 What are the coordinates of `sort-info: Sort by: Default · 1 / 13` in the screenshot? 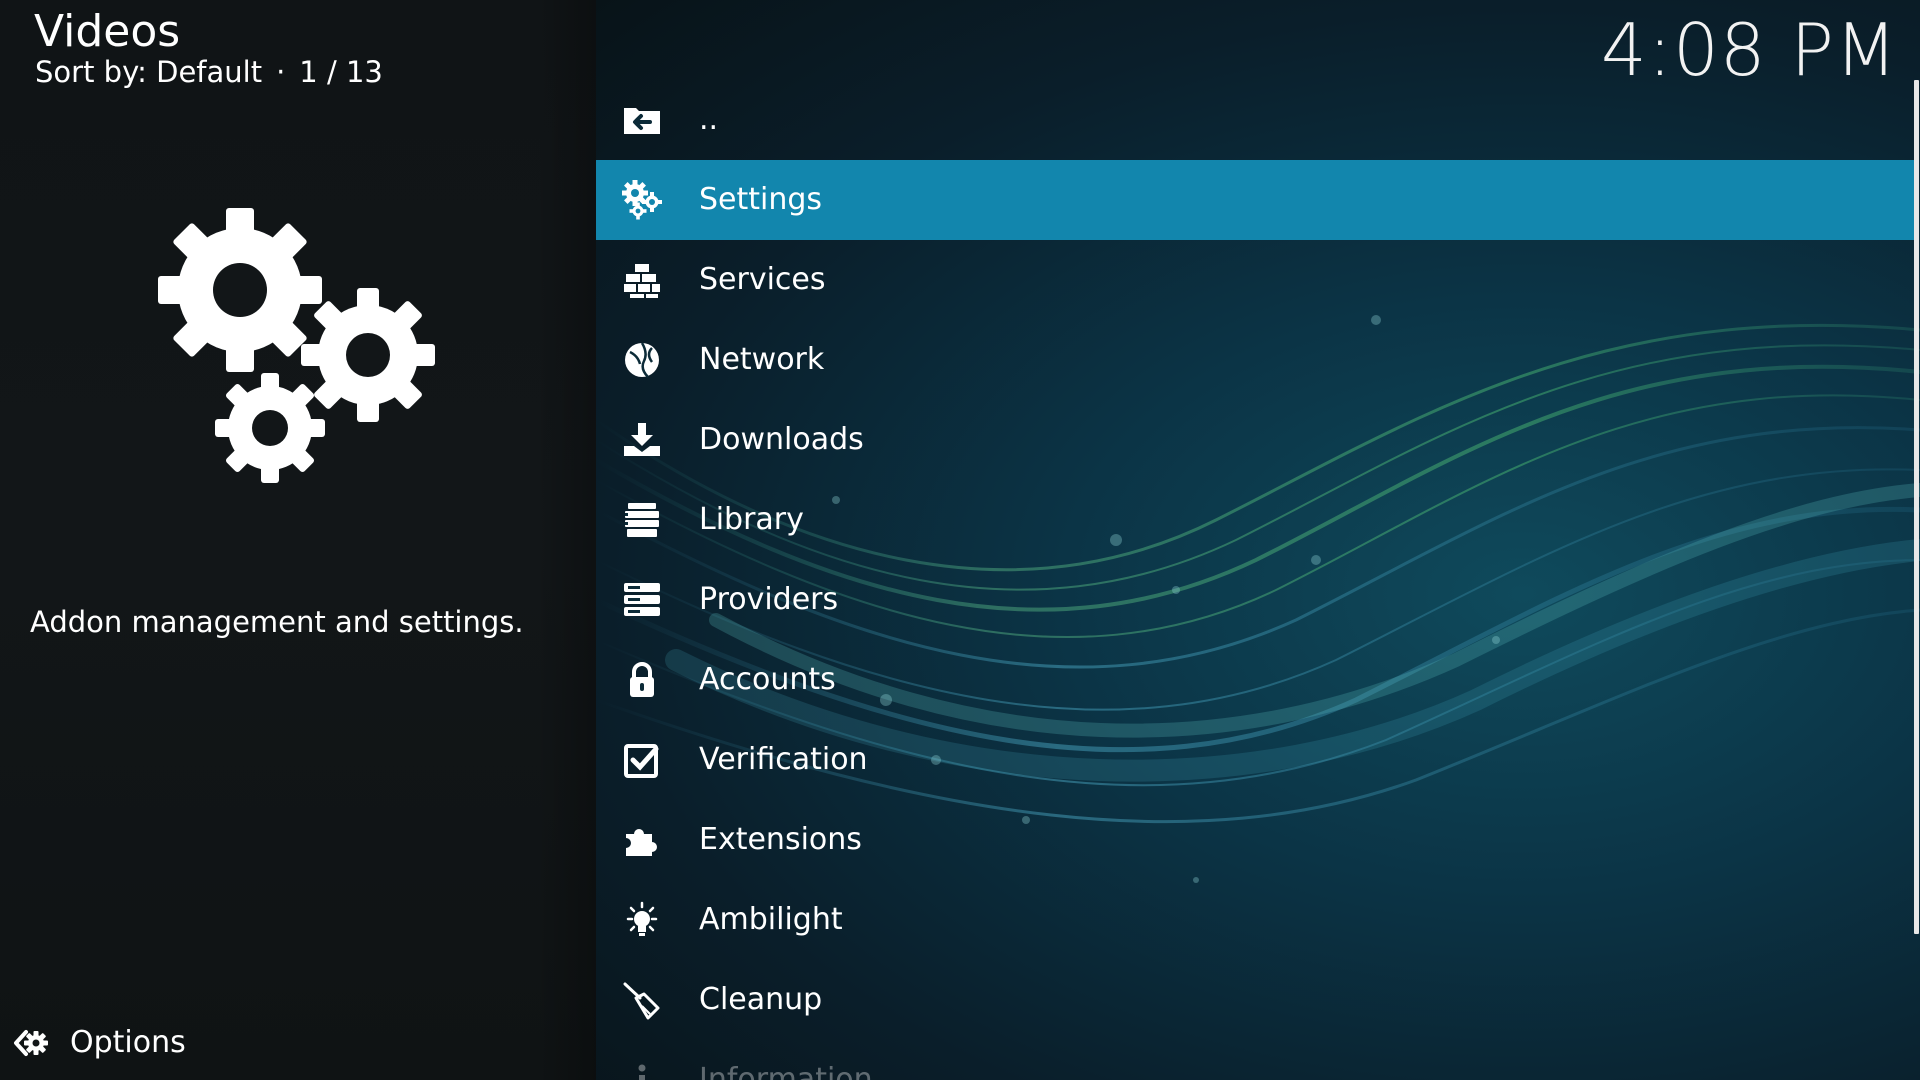 It's located at (209, 72).